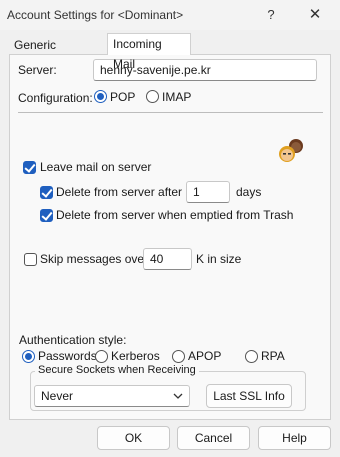 Image resolution: width=340 pixels, height=457 pixels. Describe the element at coordinates (271, 15) in the screenshot. I see `help-title-button: ?` at that location.